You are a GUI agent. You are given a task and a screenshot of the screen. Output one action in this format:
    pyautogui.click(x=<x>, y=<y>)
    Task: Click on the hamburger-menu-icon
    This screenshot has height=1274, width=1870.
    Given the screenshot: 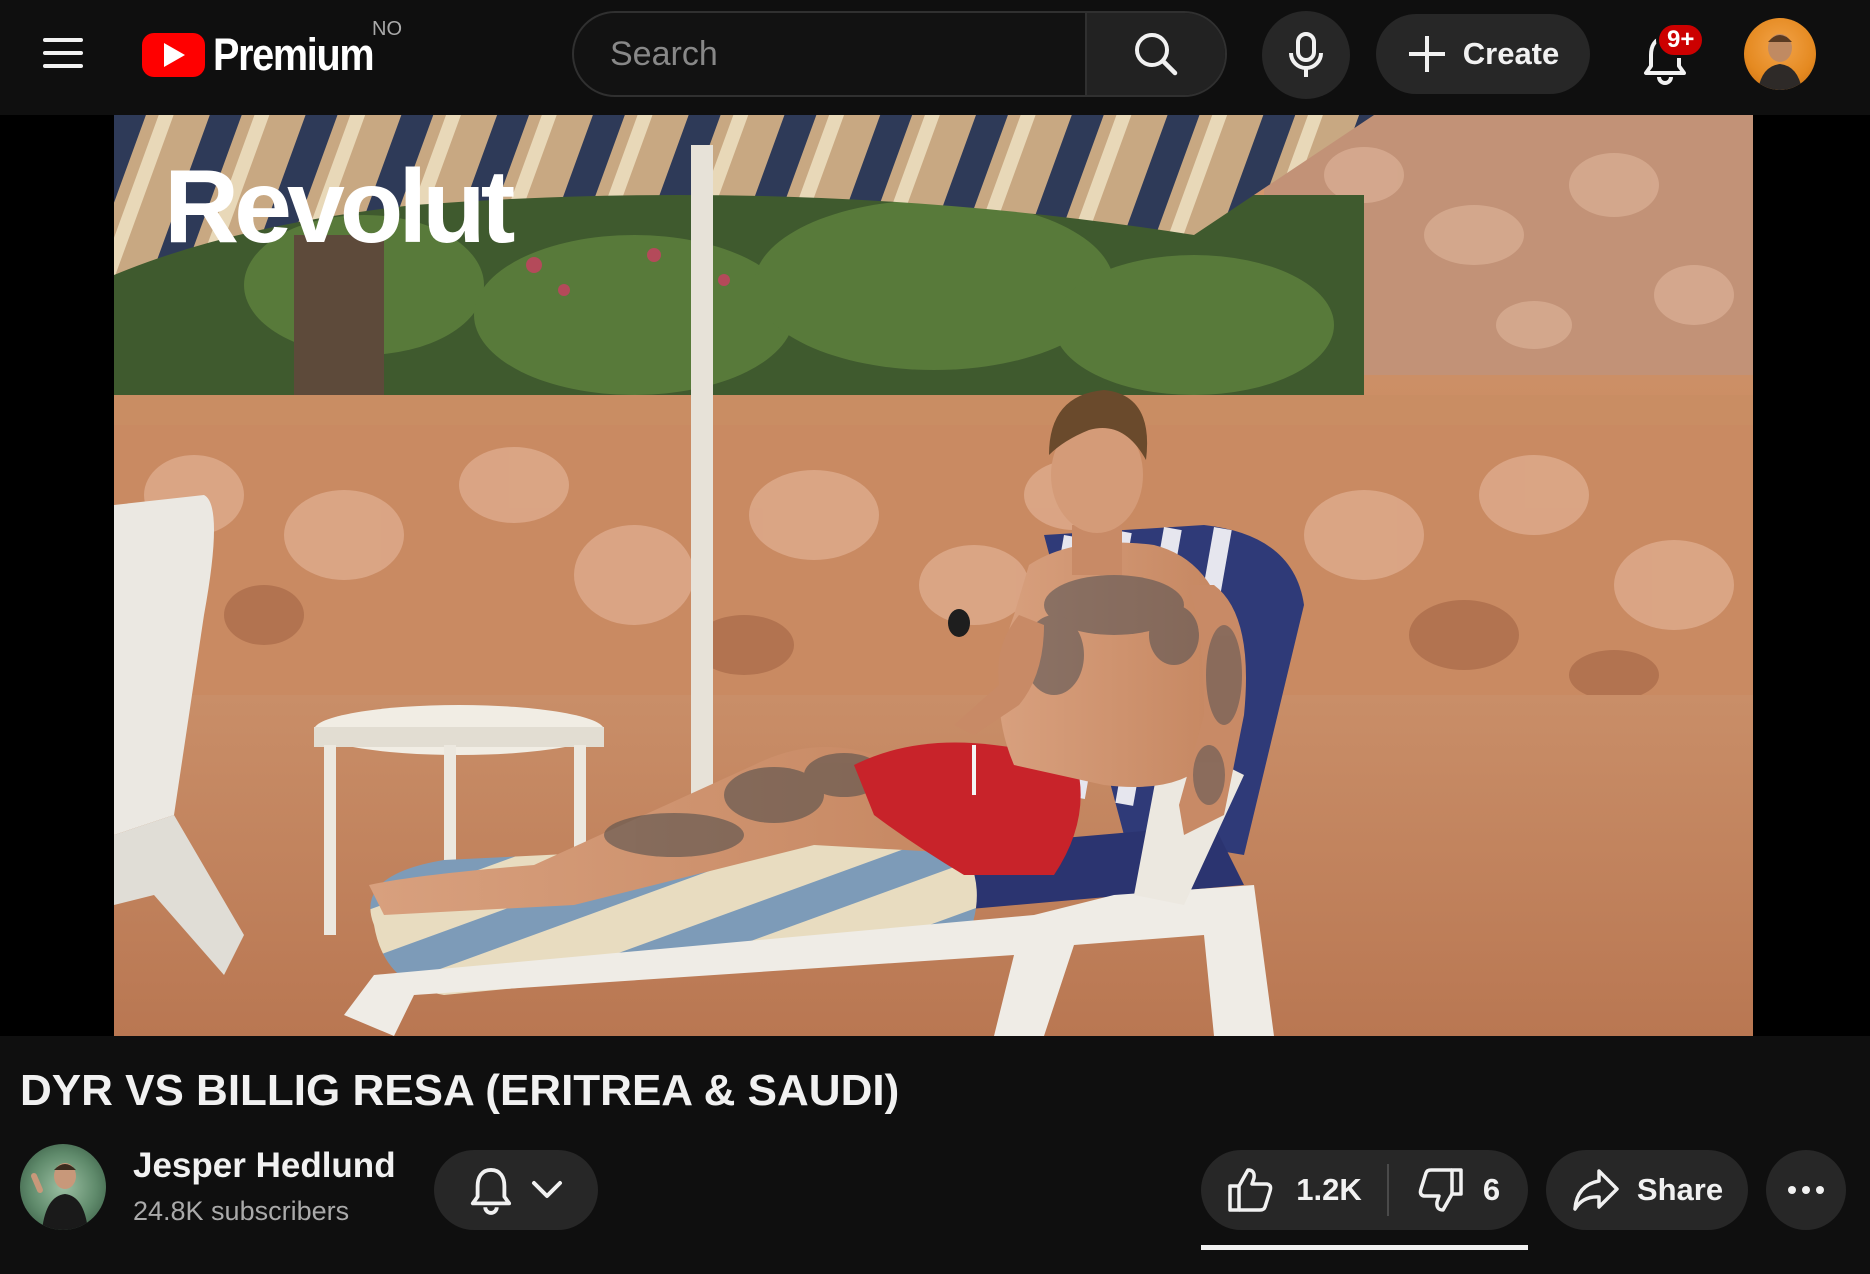 What is the action you would take?
    pyautogui.click(x=63, y=53)
    